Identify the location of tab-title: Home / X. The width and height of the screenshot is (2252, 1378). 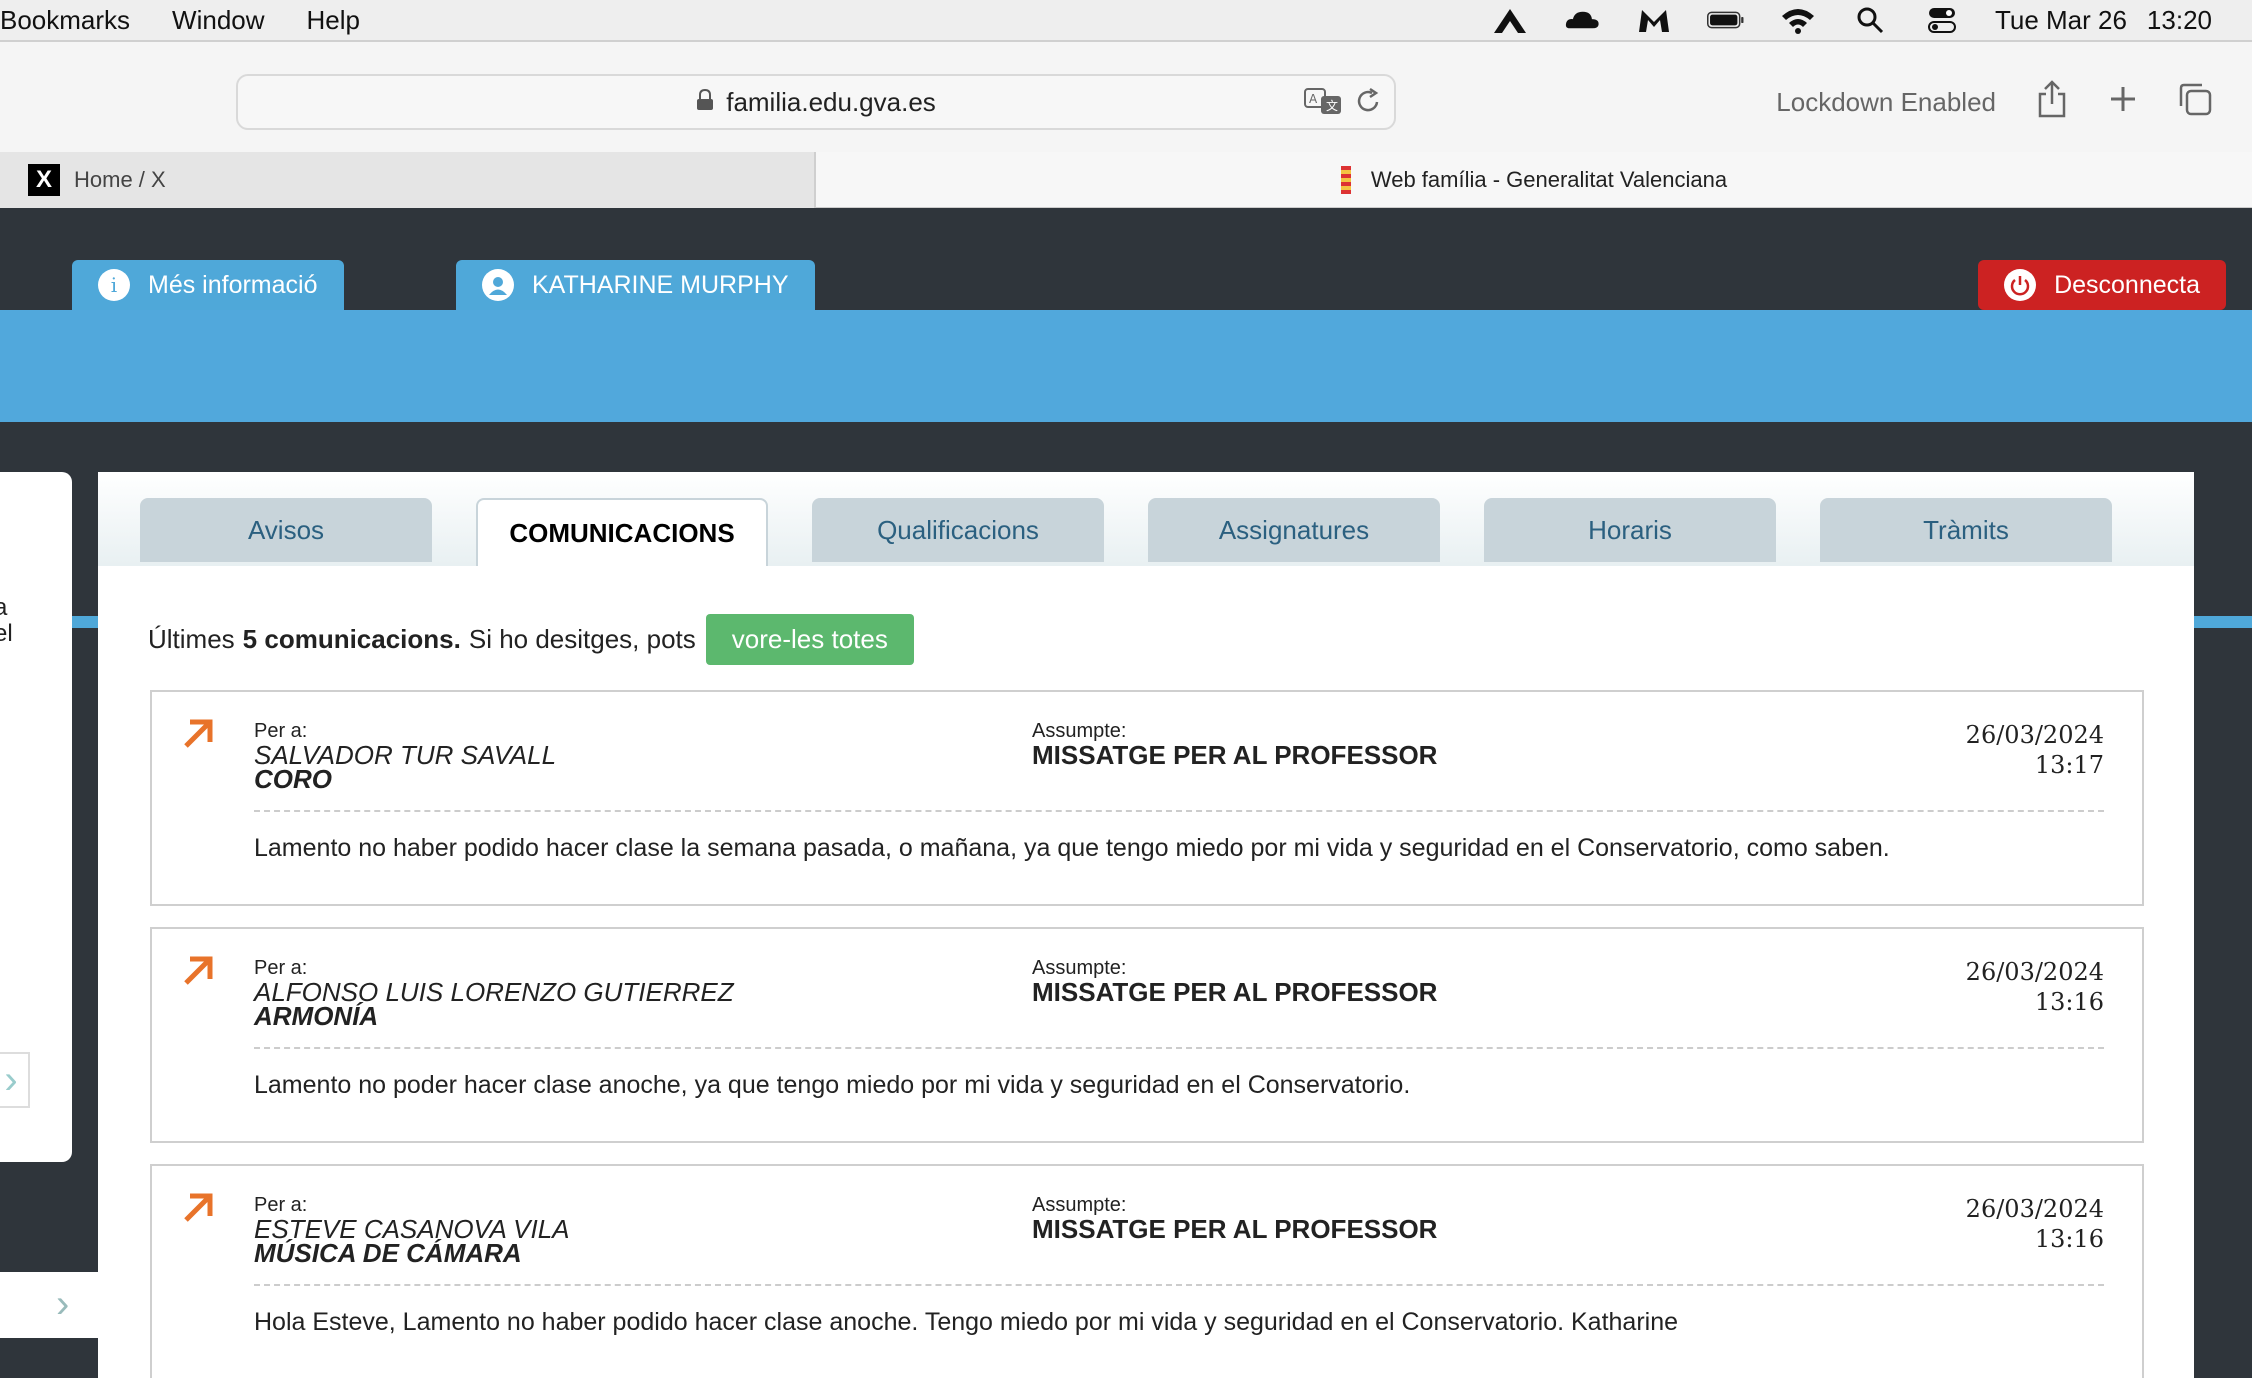
(120, 179).